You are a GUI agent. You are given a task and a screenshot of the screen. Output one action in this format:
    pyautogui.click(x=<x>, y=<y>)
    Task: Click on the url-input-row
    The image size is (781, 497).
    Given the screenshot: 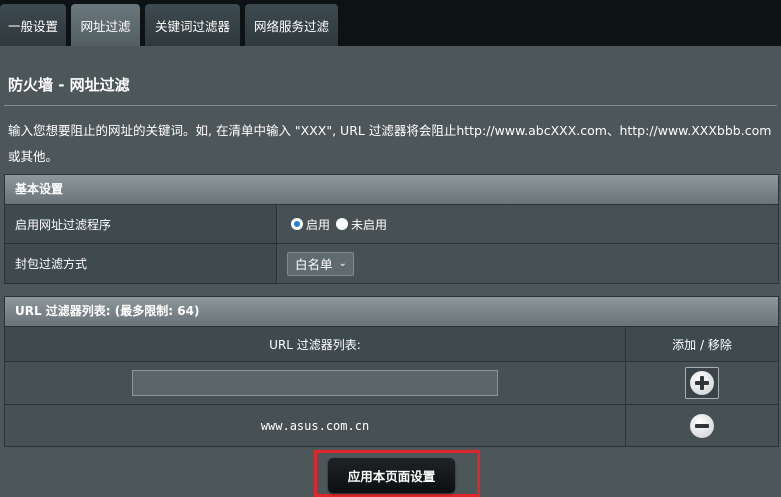 What is the action you would take?
    pyautogui.click(x=391, y=382)
    